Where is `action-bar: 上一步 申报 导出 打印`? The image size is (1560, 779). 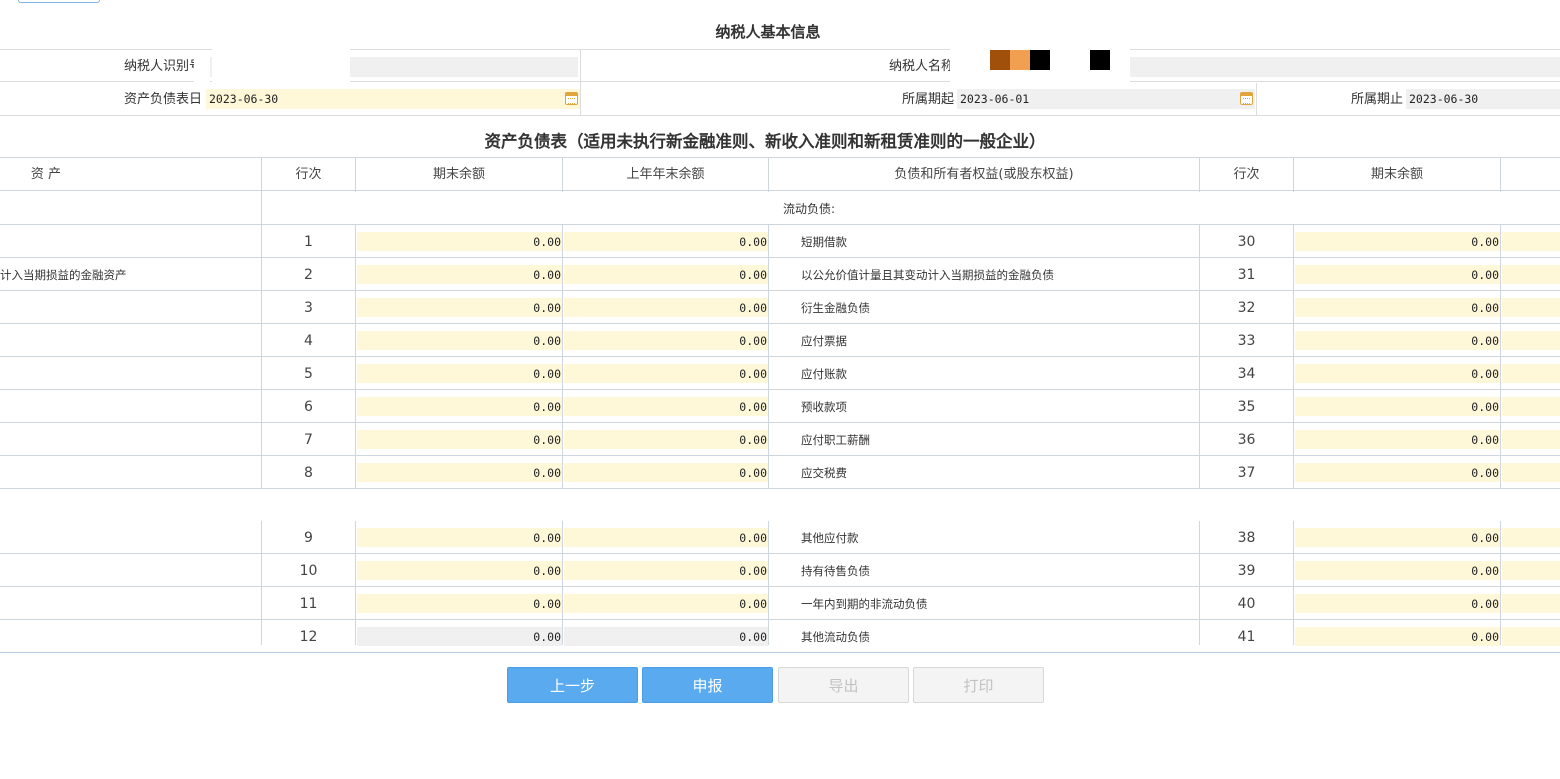
action-bar: 上一步 申报 导出 打印 is located at coordinates (780, 685).